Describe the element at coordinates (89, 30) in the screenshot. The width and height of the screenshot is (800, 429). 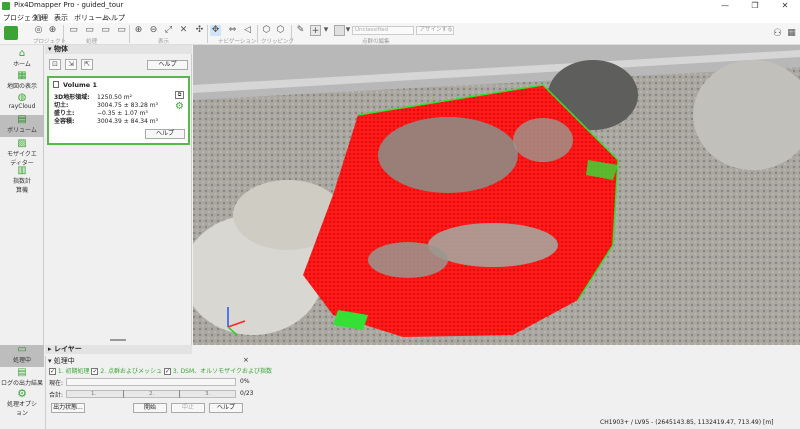
I see `process-step2-icon: ▭` at that location.